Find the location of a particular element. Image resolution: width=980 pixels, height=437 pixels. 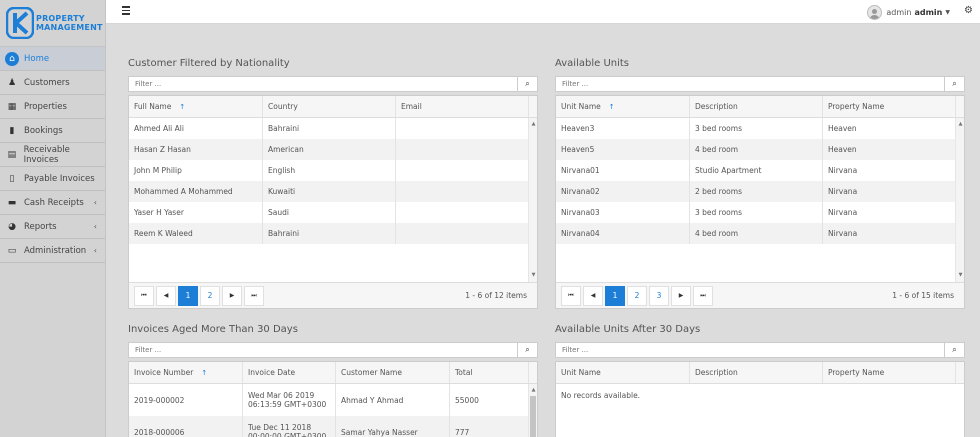

table-row: Nirvana03 3 bed rooms Nirvana is located at coordinates (760, 212).